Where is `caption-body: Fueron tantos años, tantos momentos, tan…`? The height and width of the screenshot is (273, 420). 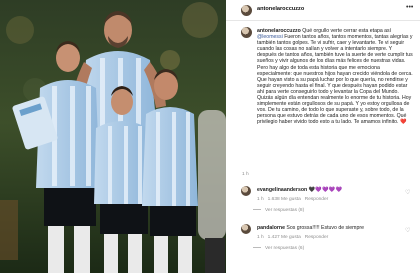 caption-body: Fueron tantos años, tantos momentos, tan… is located at coordinates (335, 80).